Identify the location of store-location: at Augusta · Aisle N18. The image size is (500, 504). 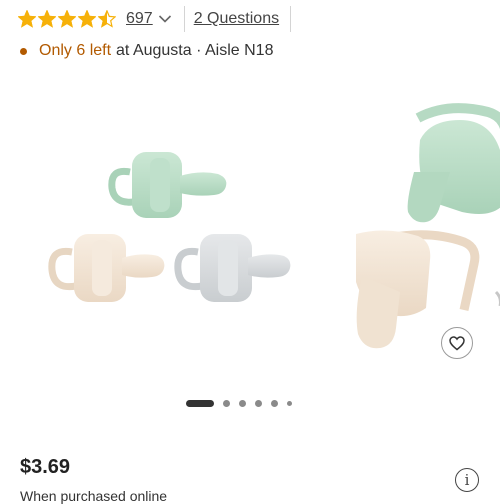
(195, 50).